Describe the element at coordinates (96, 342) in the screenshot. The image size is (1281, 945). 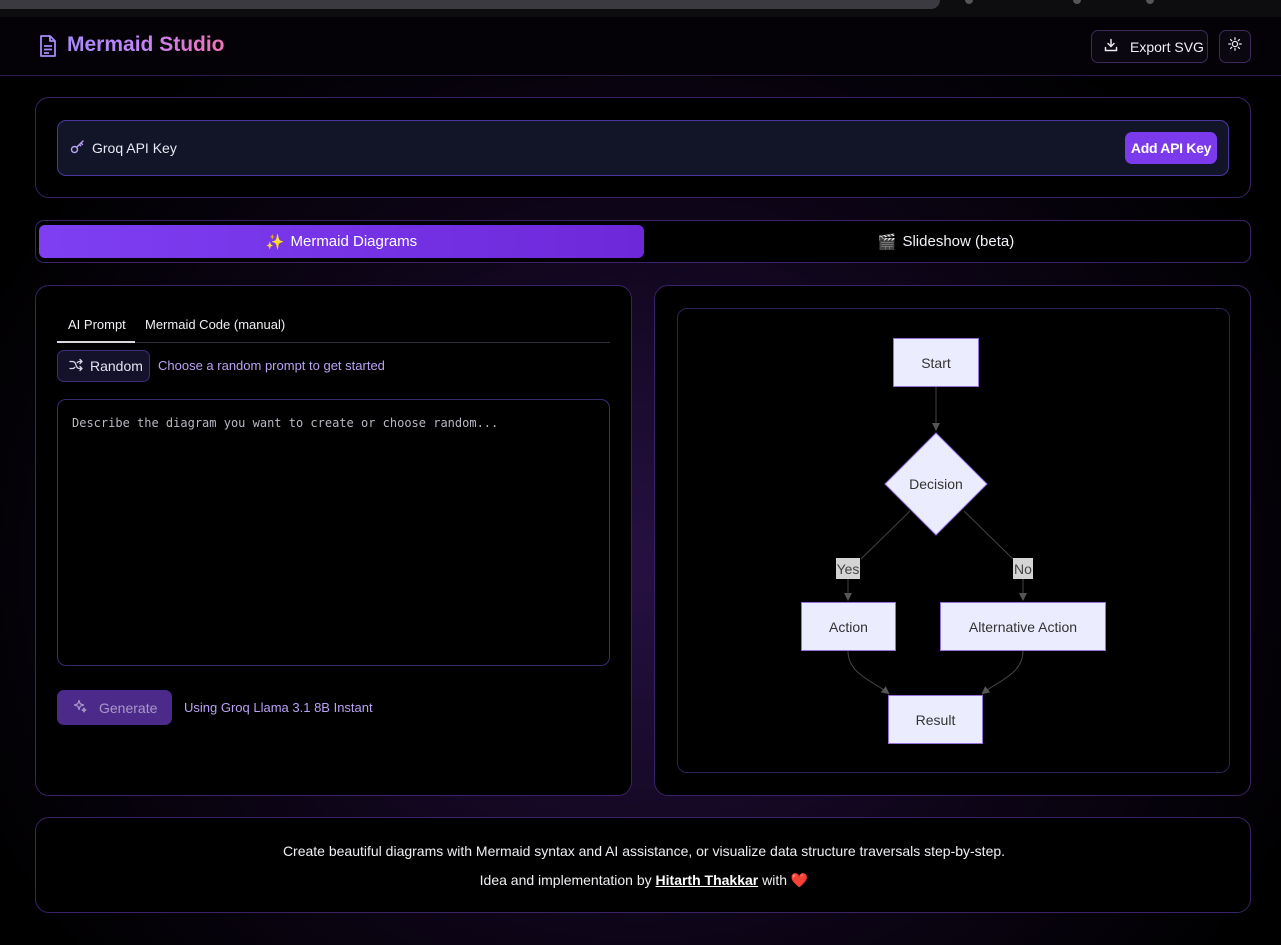
I see `active-subtab-indicator` at that location.